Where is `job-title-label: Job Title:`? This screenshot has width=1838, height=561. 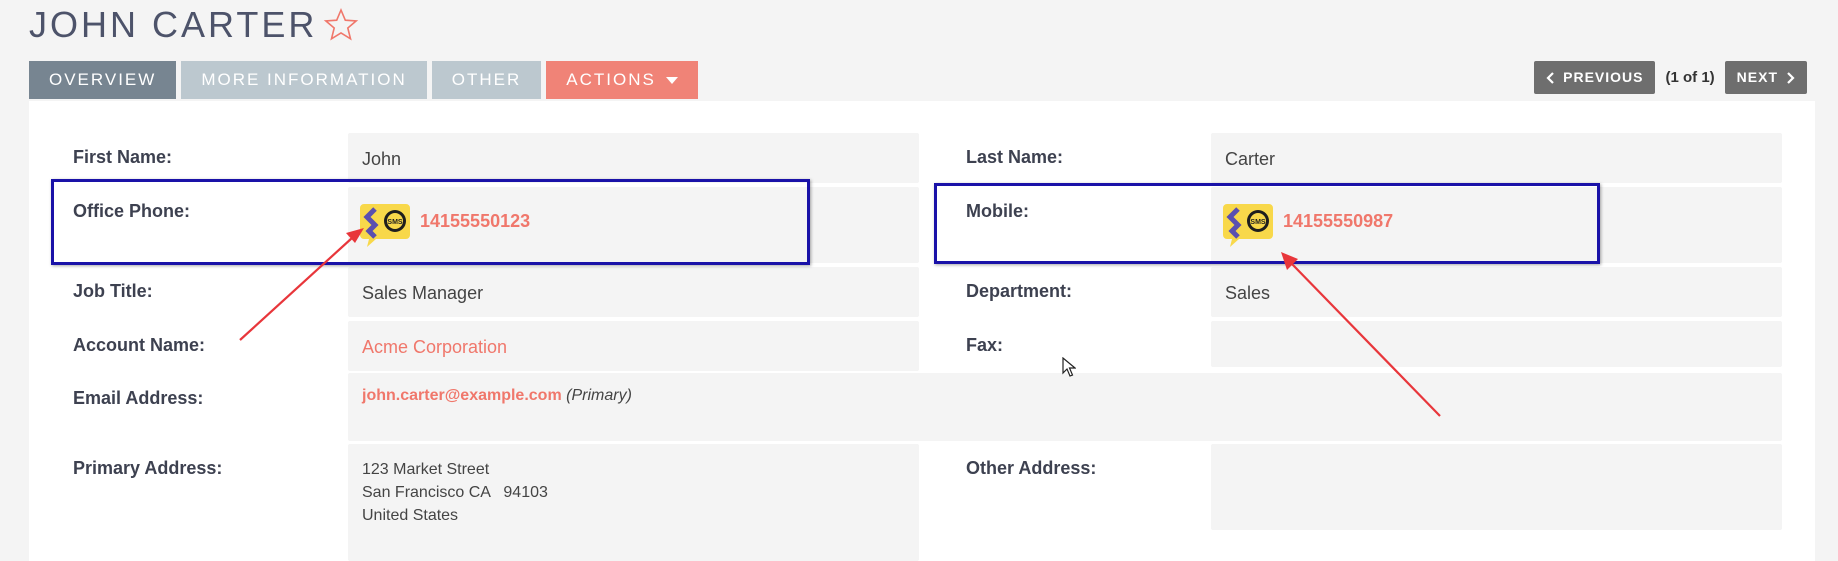
job-title-label: Job Title: is located at coordinates (113, 291).